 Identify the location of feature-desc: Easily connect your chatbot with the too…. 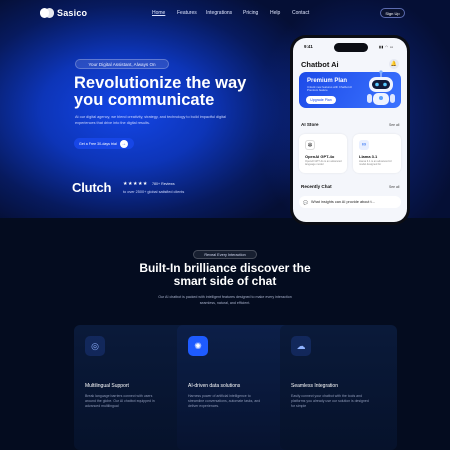
(330, 401).